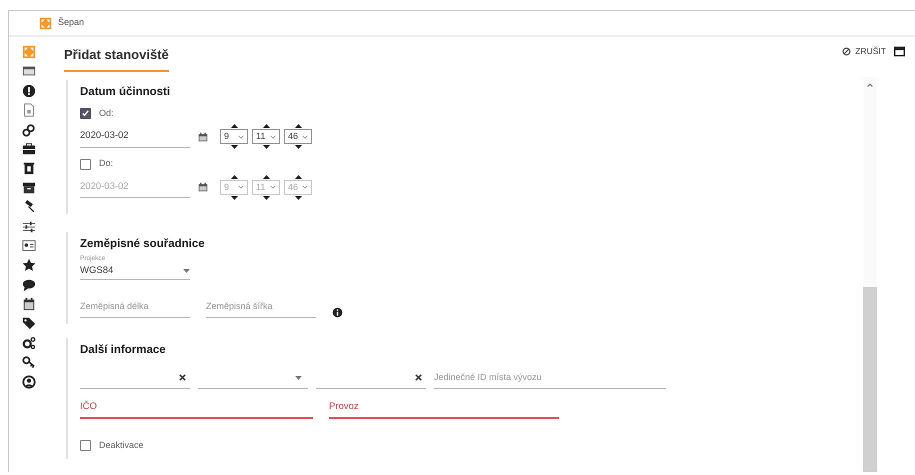 Image resolution: width=915 pixels, height=475 pixels. What do you see at coordinates (899, 51) in the screenshot?
I see `maximize-icon` at bounding box center [899, 51].